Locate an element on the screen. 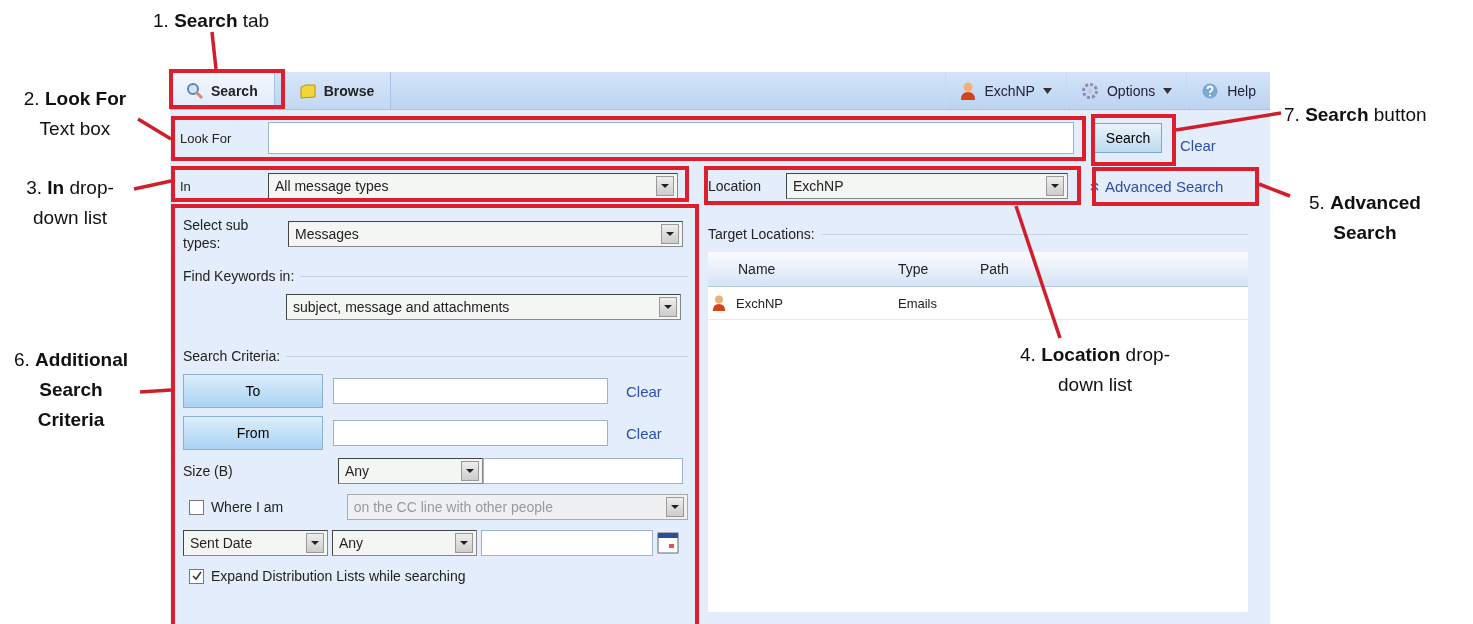  toolbar-menu: Help is located at coordinates (1228, 90).